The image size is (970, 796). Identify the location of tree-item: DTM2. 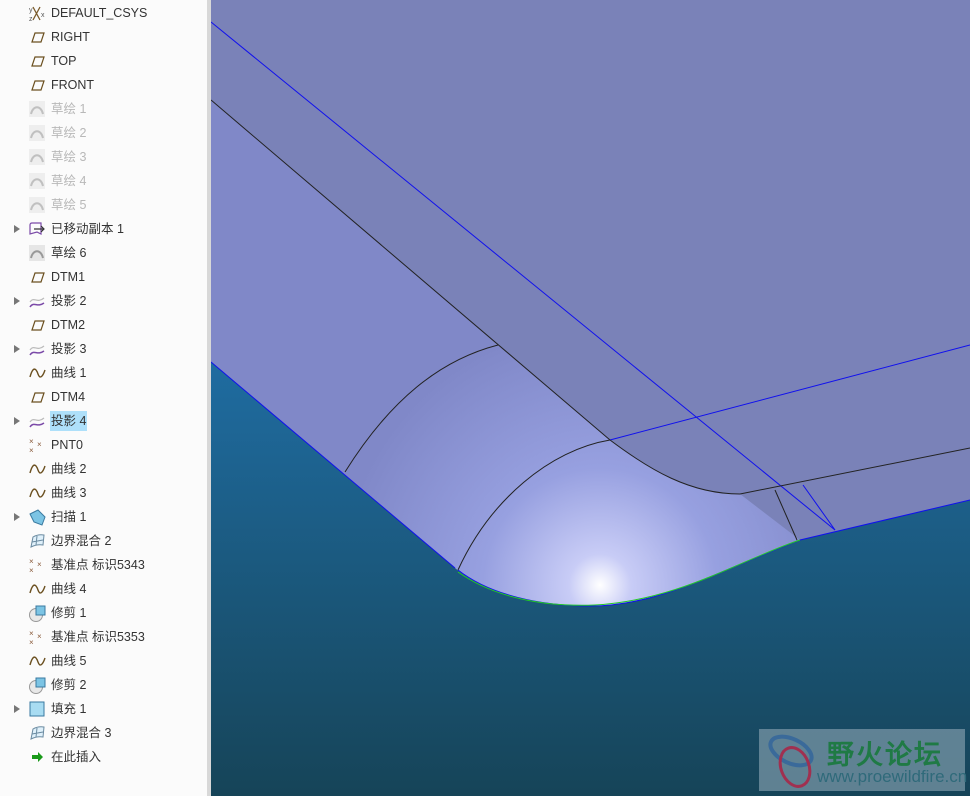
(103, 325).